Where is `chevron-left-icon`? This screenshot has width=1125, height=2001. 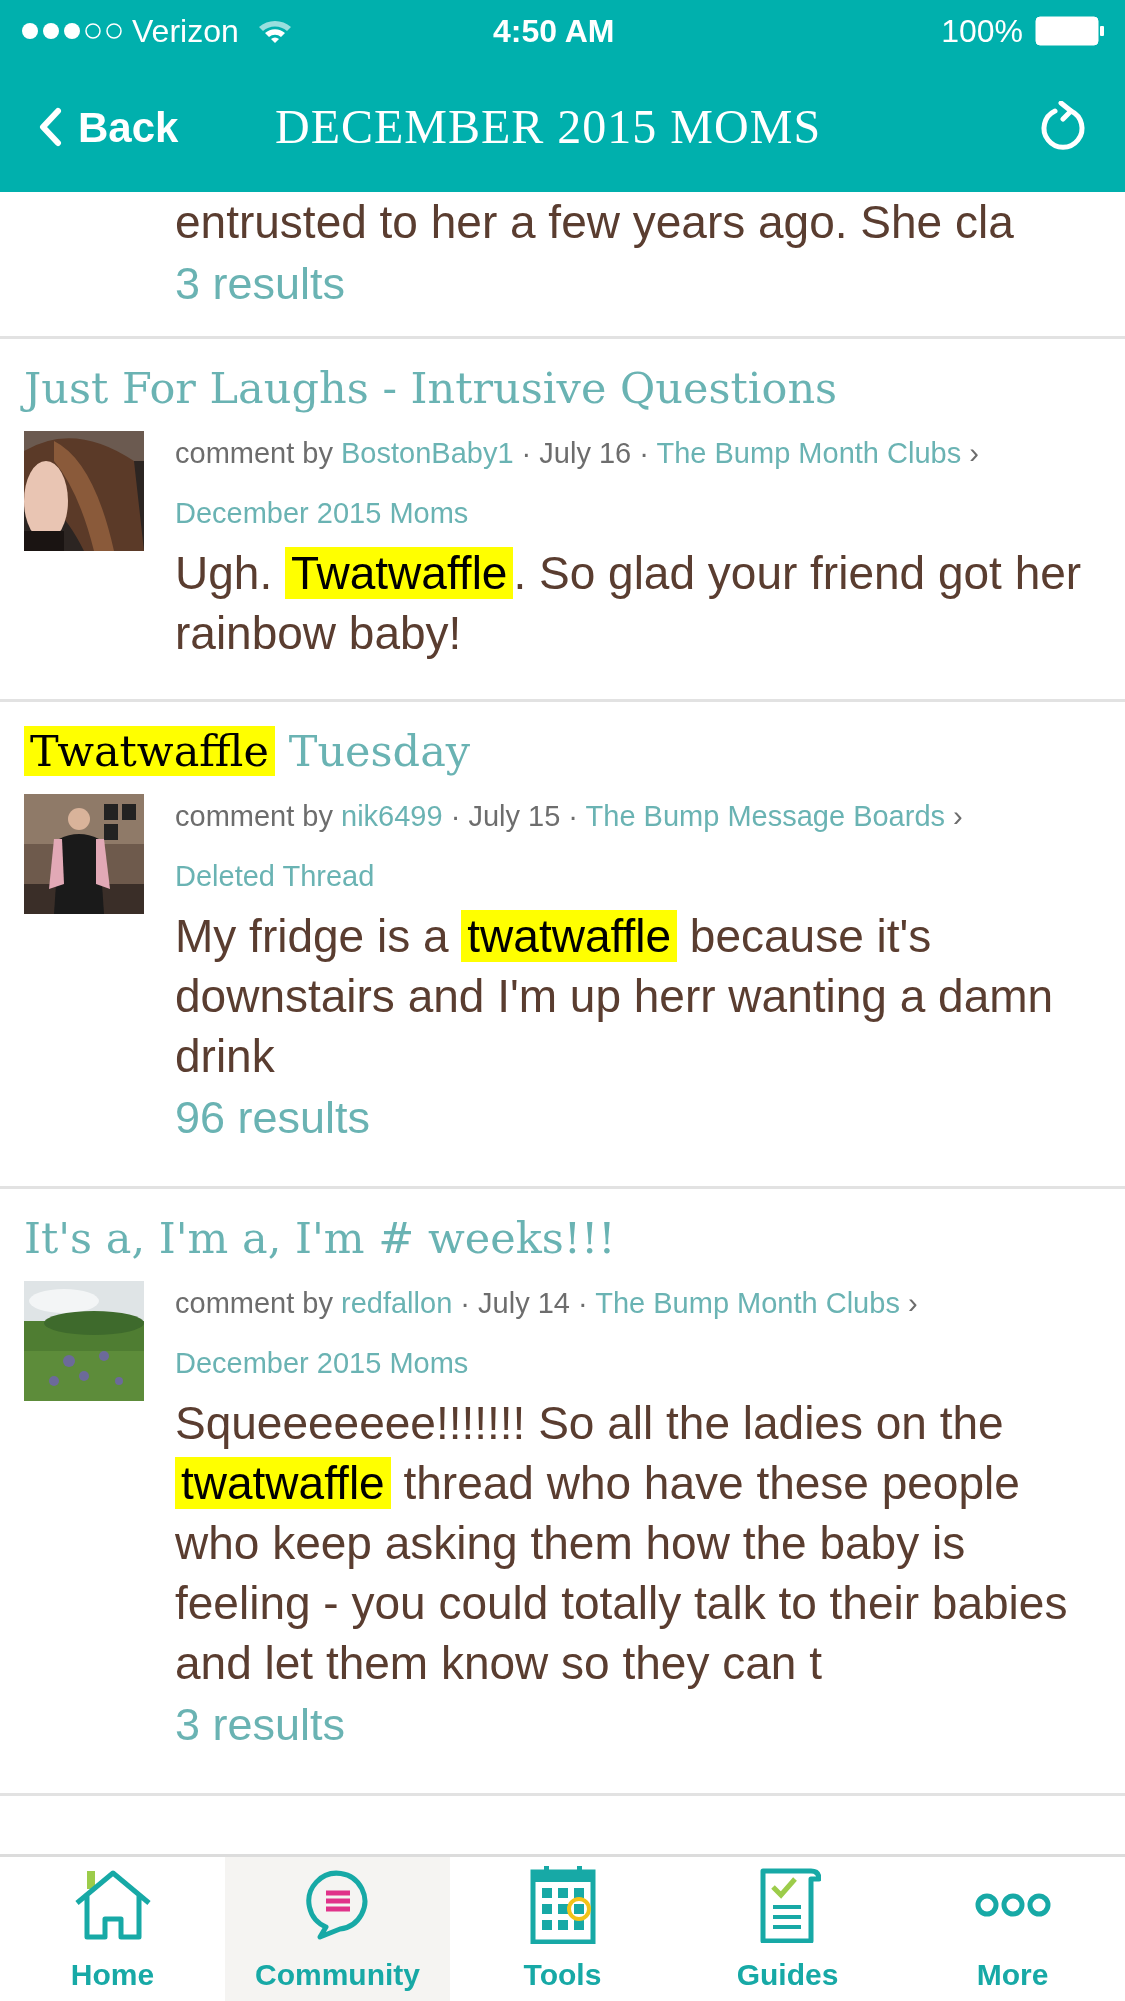
chevron-left-icon is located at coordinates (50, 127).